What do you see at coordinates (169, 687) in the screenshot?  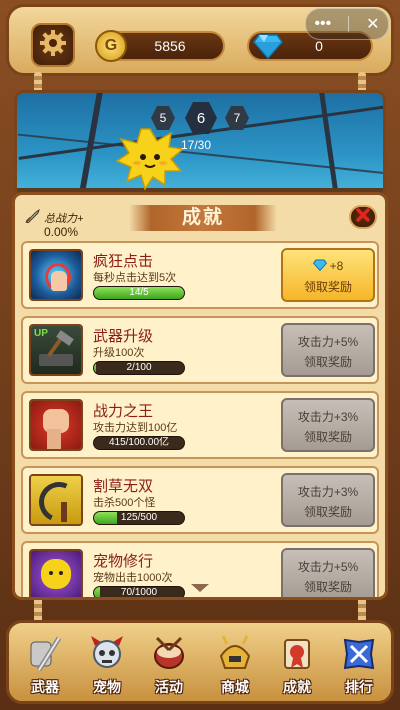 I see `nav-label: 活动` at bounding box center [169, 687].